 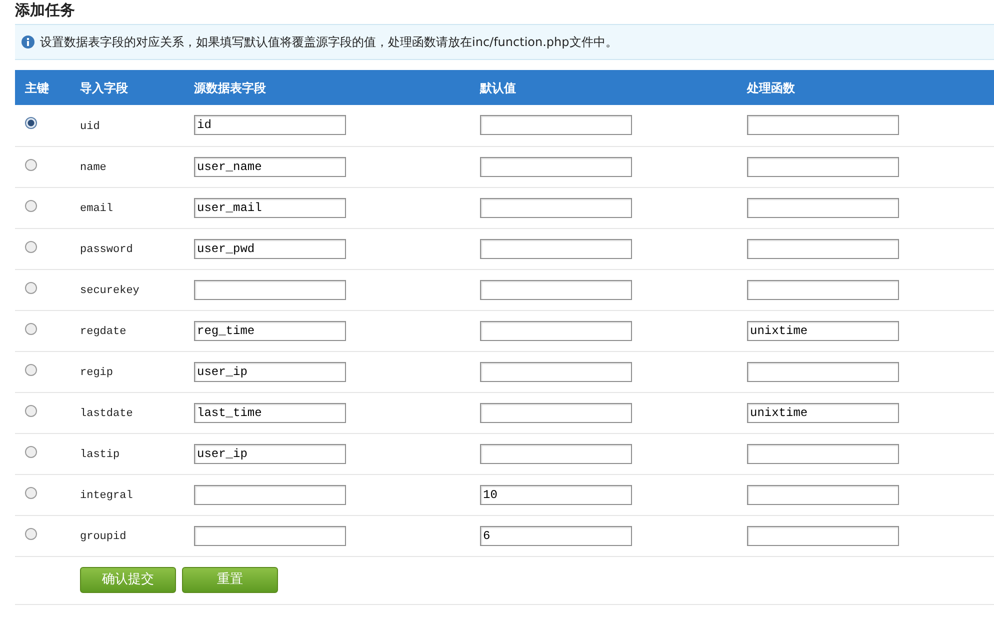 I want to click on column-header: 导入字段, so click(x=137, y=87).